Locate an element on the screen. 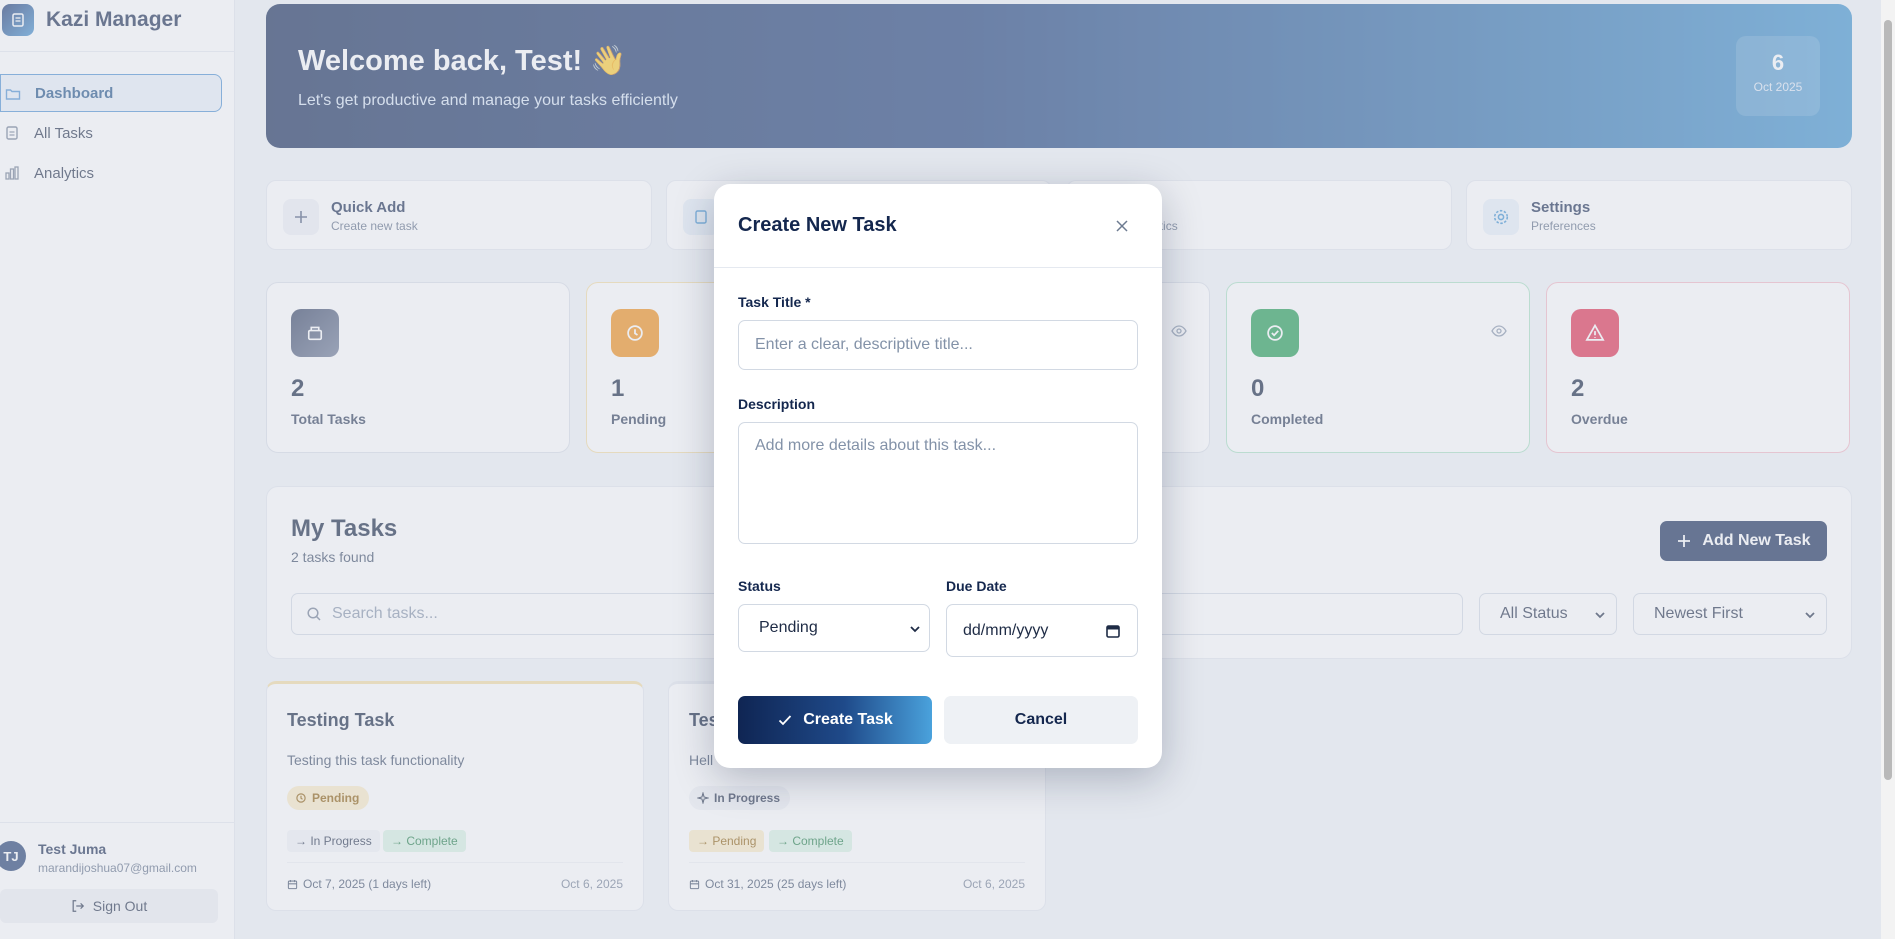 This screenshot has width=1895, height=939. due-date-label: Due Date is located at coordinates (976, 586).